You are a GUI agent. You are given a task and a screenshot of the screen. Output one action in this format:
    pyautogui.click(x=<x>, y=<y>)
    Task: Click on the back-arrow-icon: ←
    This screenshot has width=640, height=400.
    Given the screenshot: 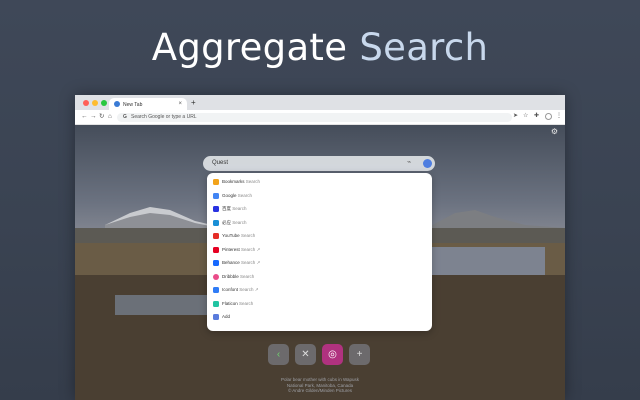 What is the action you would take?
    pyautogui.click(x=84, y=116)
    